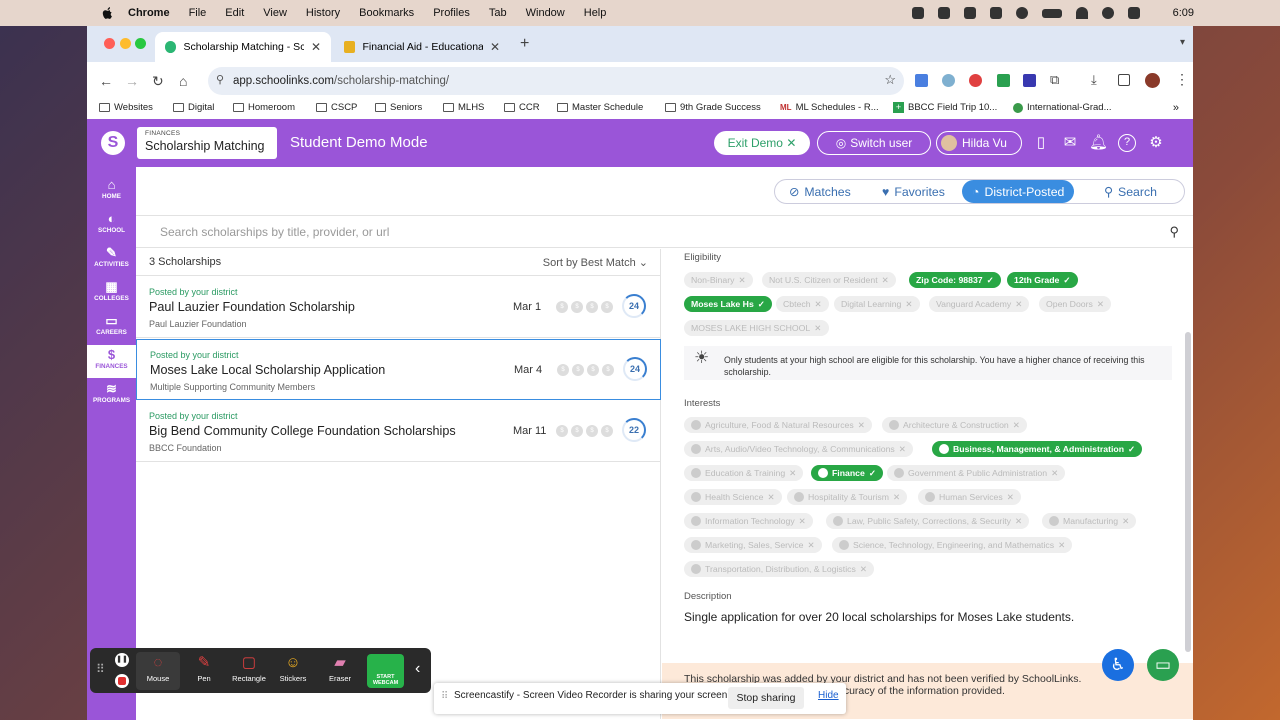  Describe the element at coordinates (1134, 13) in the screenshot. I see `control-center-icon` at that location.